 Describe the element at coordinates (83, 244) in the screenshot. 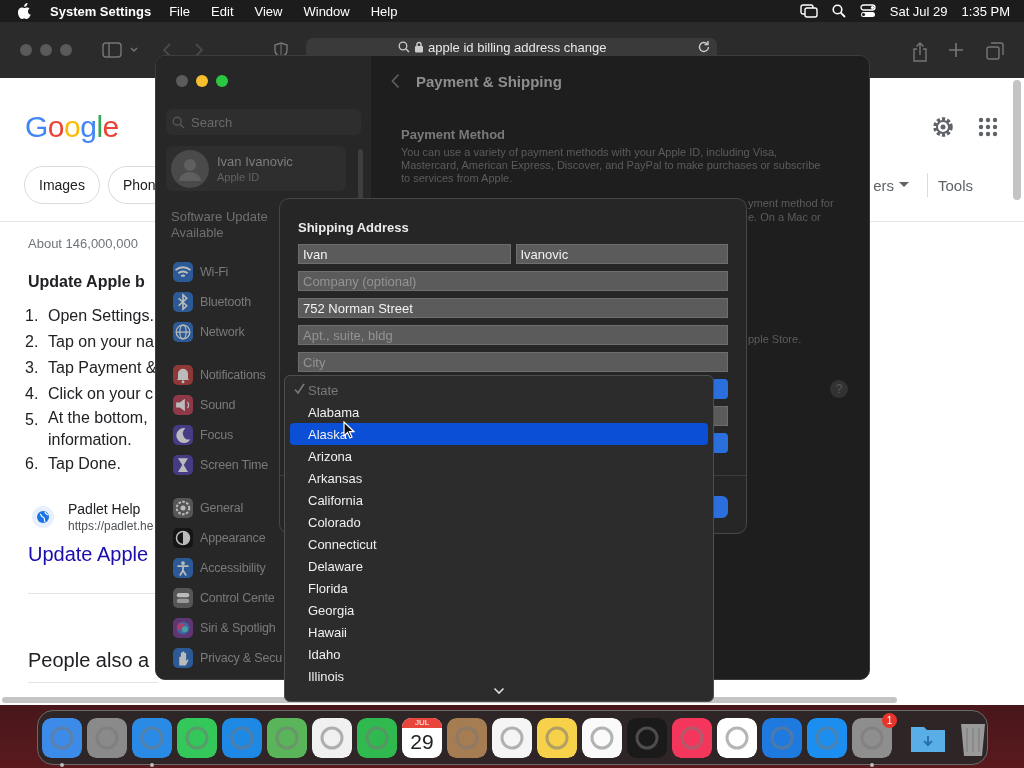

I see `result-count: About 146,000,000` at that location.